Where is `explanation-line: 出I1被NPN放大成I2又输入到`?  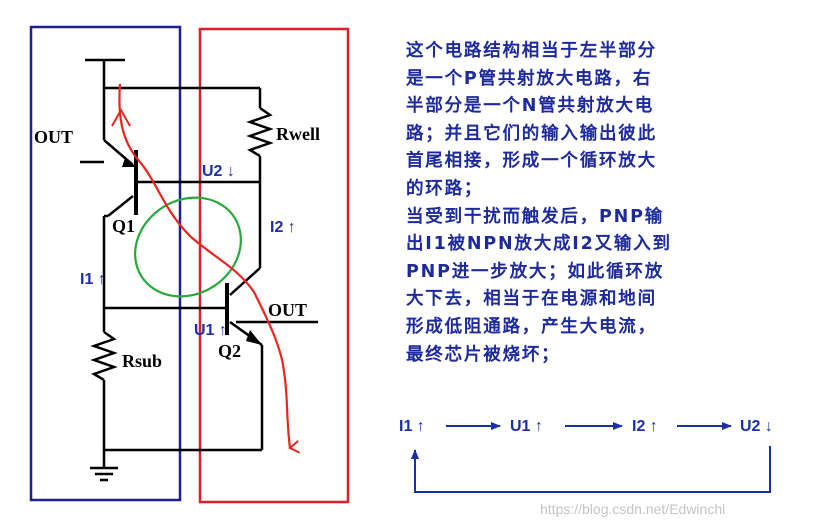 explanation-line: 出I1被NPN放大成I2又输入到 is located at coordinates (539, 244).